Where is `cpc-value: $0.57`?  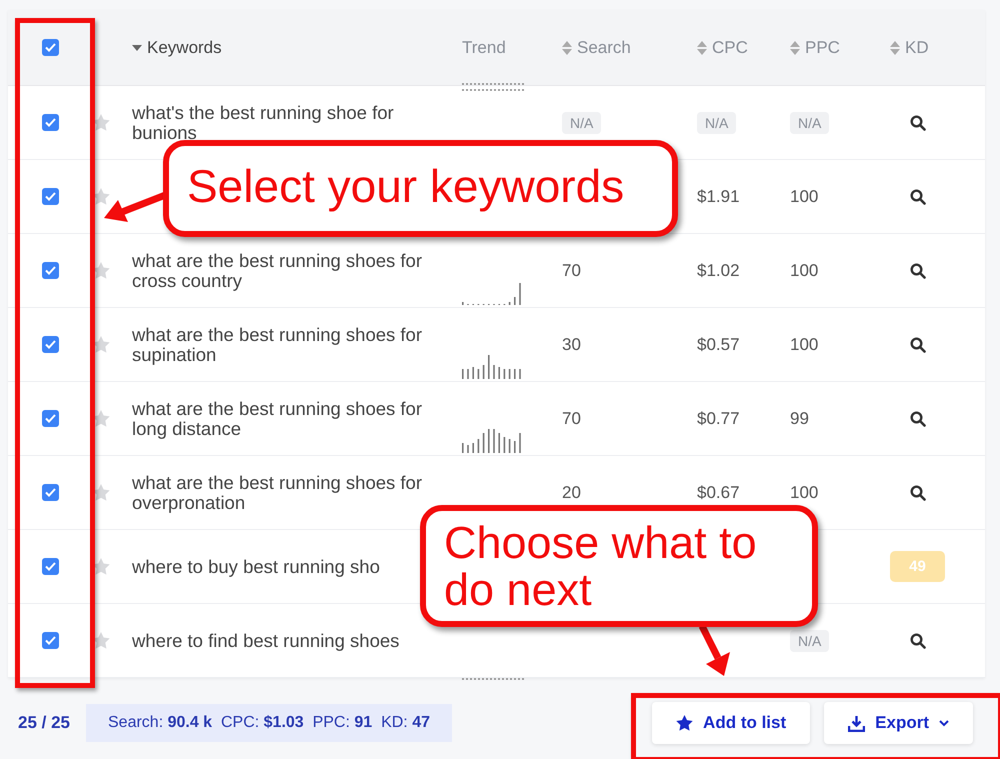 cpc-value: $0.57 is located at coordinates (718, 344).